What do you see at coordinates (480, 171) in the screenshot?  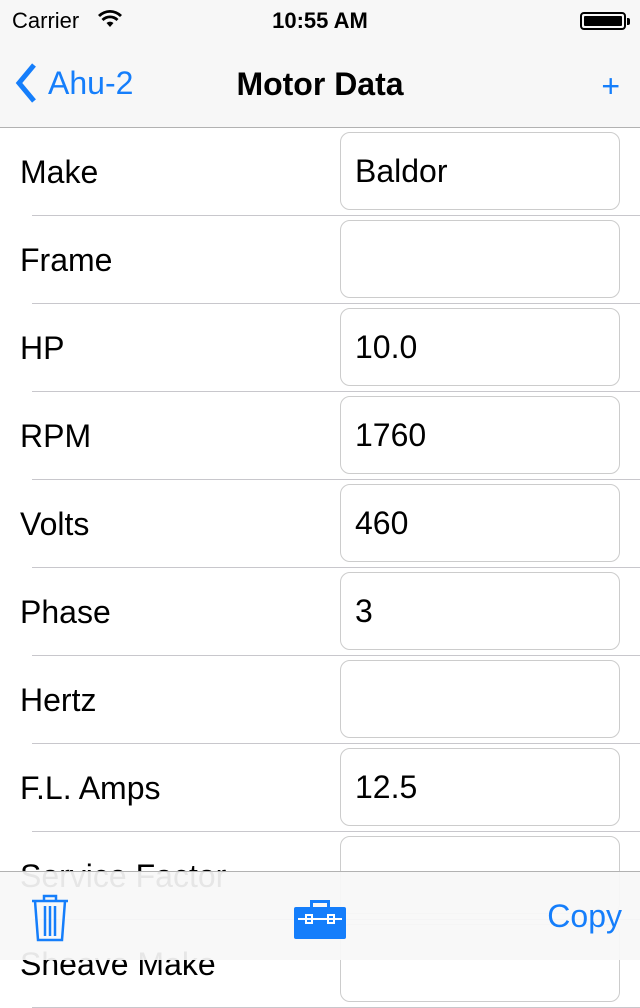 I see `value-input: Baldor` at bounding box center [480, 171].